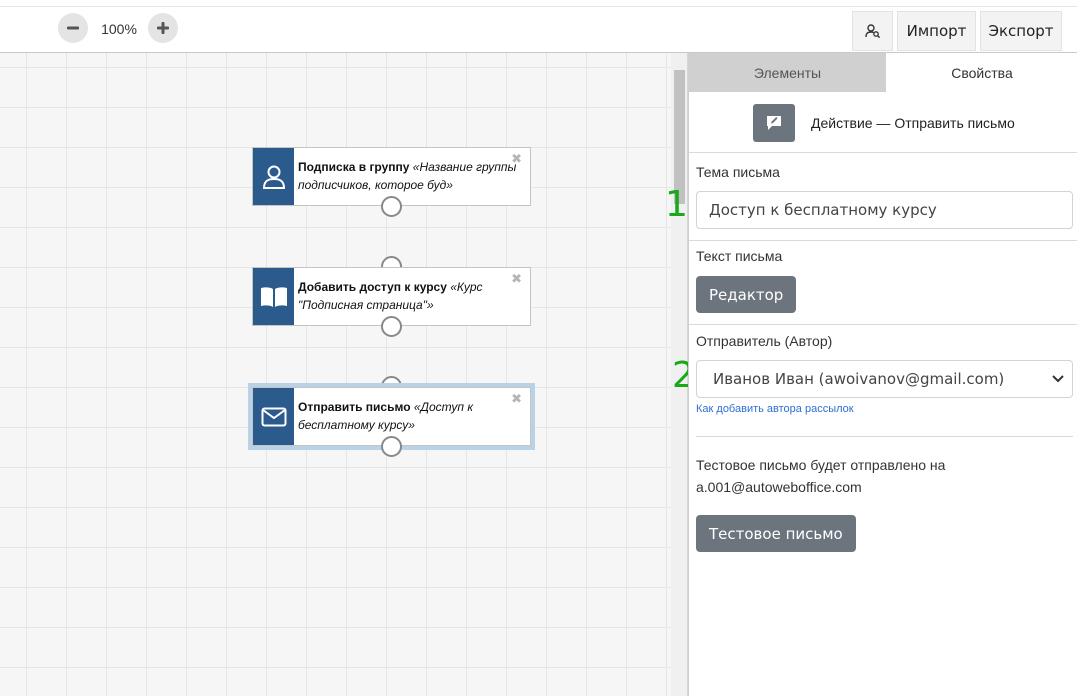 Image resolution: width=1077 pixels, height=696 pixels. What do you see at coordinates (779, 487) in the screenshot?
I see `test-email-address: a.001@autoweboffice.com` at bounding box center [779, 487].